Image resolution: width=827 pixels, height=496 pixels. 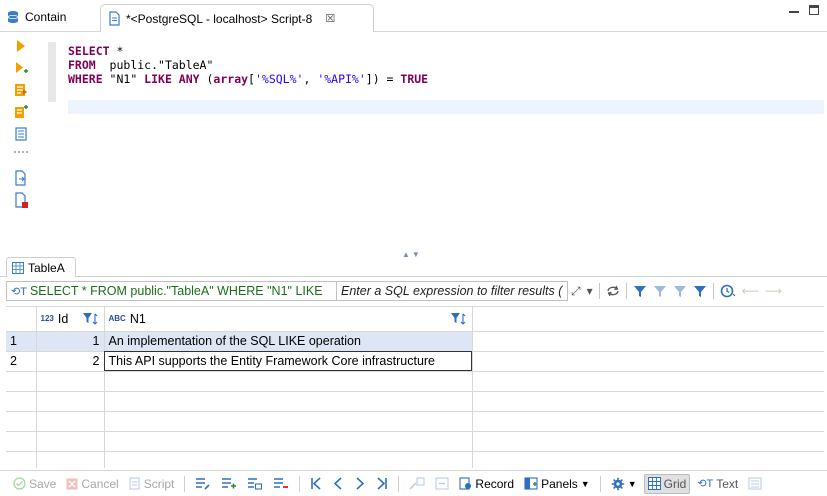 I want to click on record-icon, so click(x=465, y=483).